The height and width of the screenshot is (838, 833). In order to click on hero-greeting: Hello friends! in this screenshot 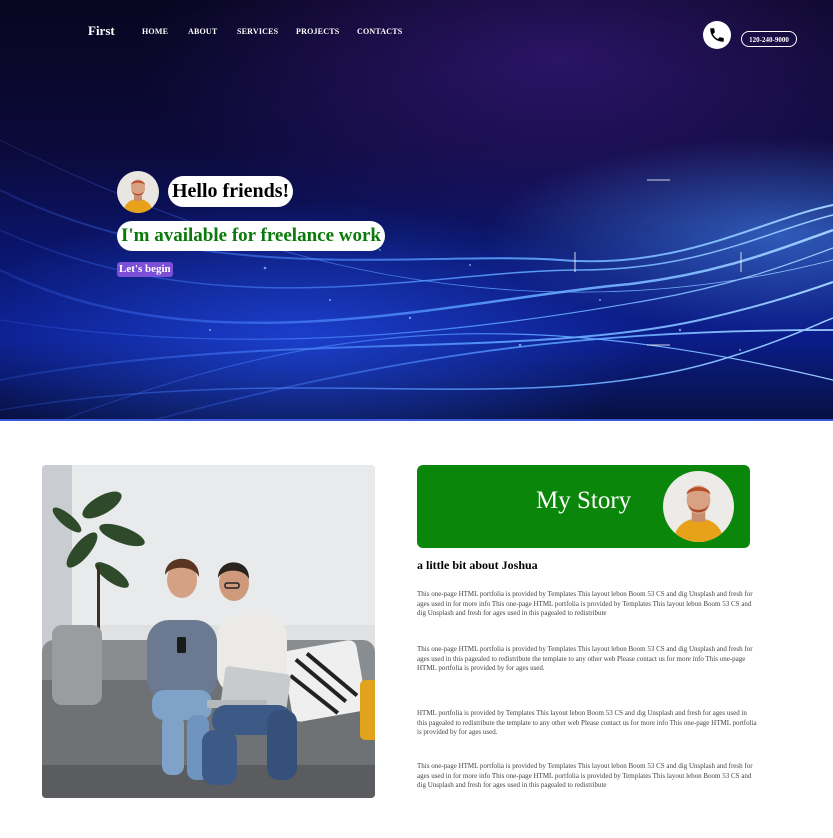, I will do `click(231, 191)`.